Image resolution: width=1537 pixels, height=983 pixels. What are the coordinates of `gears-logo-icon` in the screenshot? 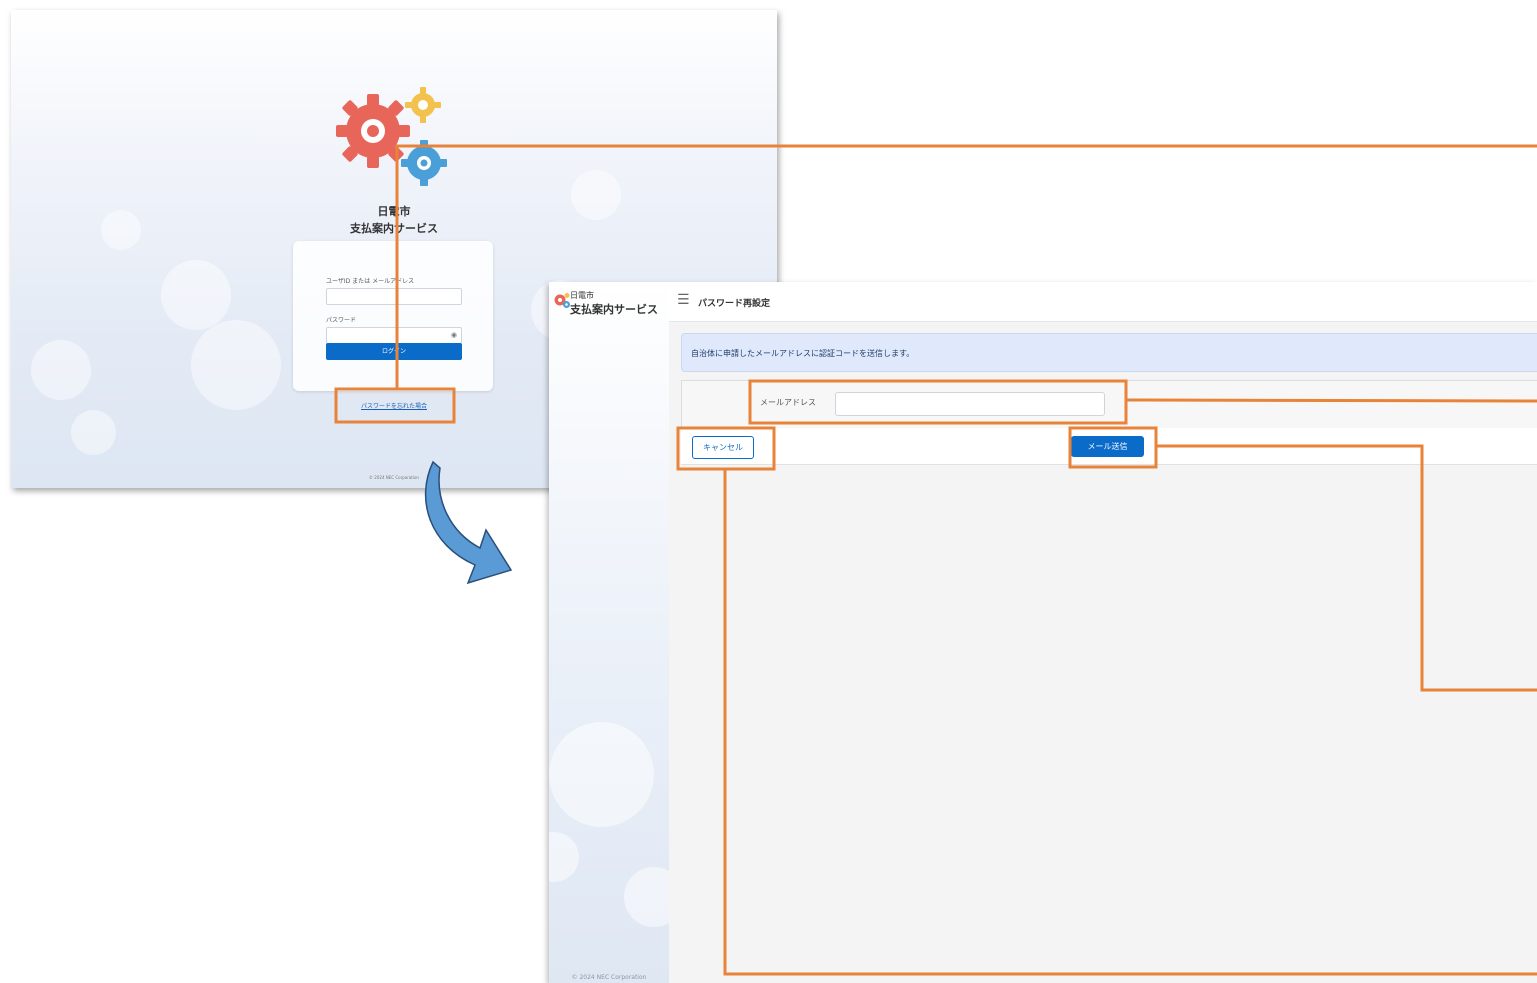 It's located at (391, 136).